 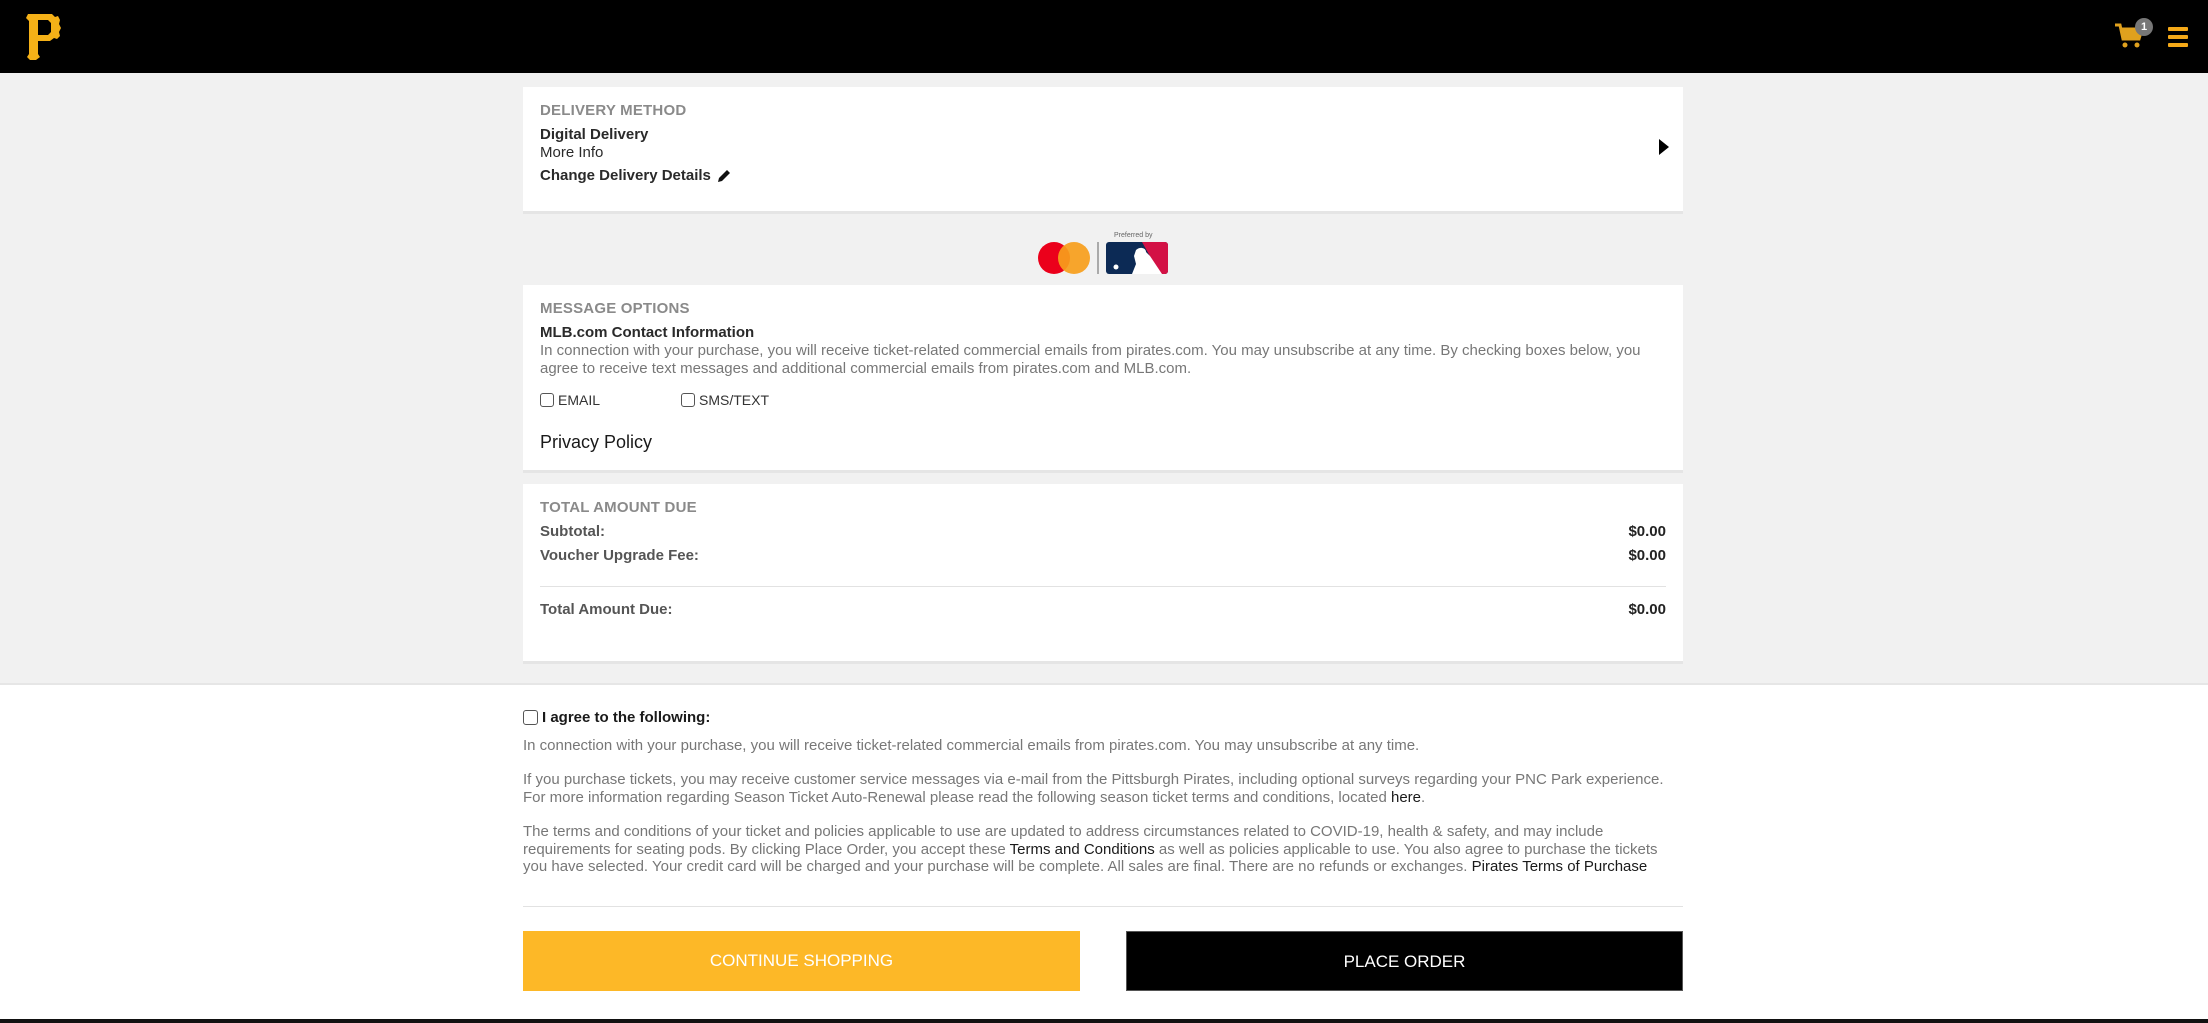 I want to click on total-amount-due-value: $0.00, so click(x=1647, y=609).